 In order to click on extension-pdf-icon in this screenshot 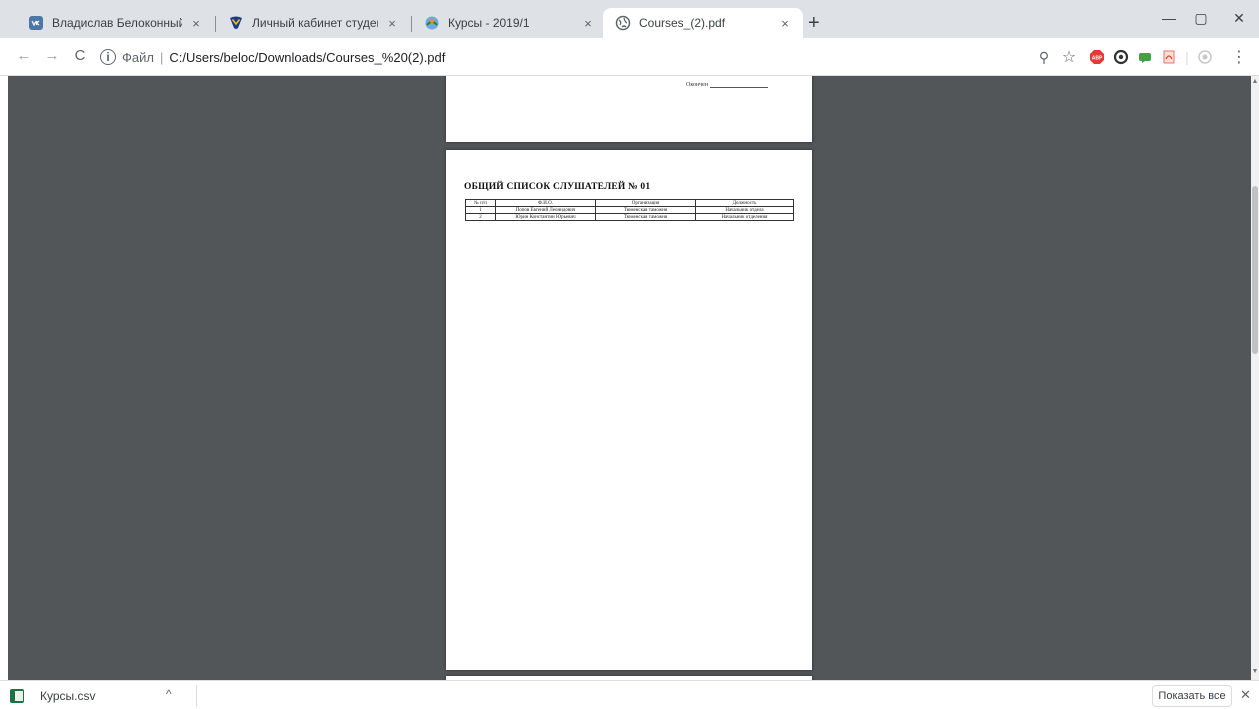, I will do `click(1169, 57)`.